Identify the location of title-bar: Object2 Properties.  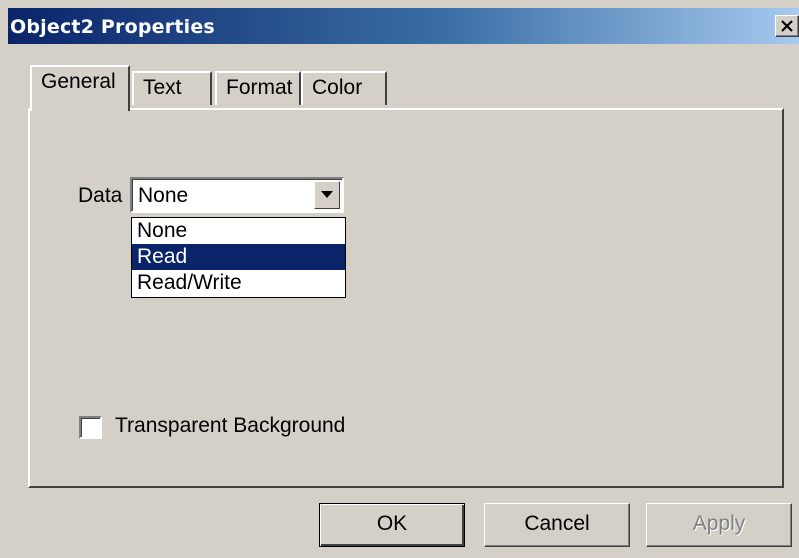
(403, 26).